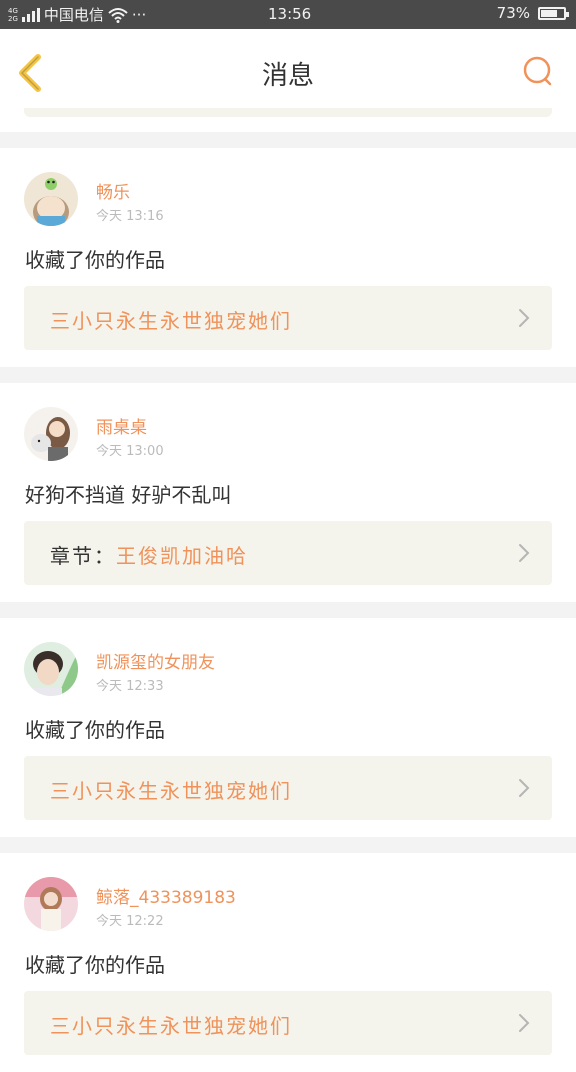 The image size is (576, 1072). Describe the element at coordinates (13, 10) in the screenshot. I see `network-type-top: 4G` at that location.